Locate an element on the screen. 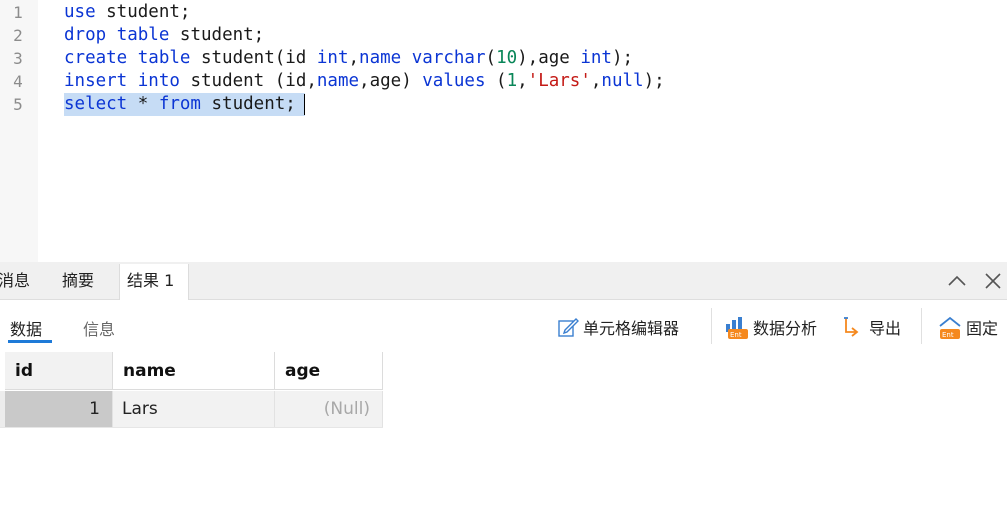 This screenshot has height=525, width=1007. code-token: from is located at coordinates (179, 104).